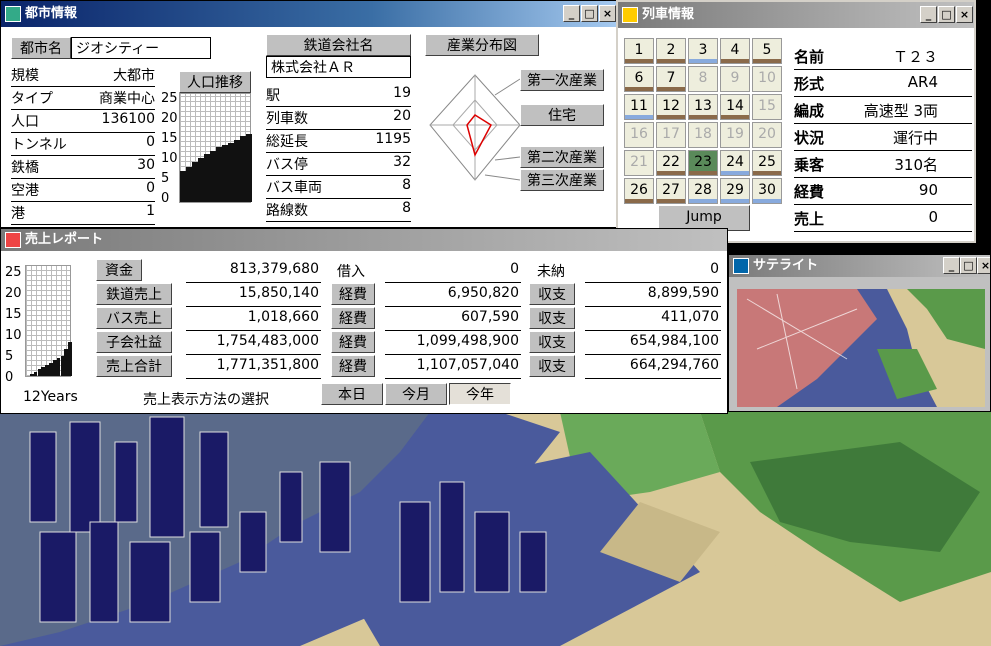  Describe the element at coordinates (351, 272) in the screenshot. I see `sales-row-label2: 借入` at that location.